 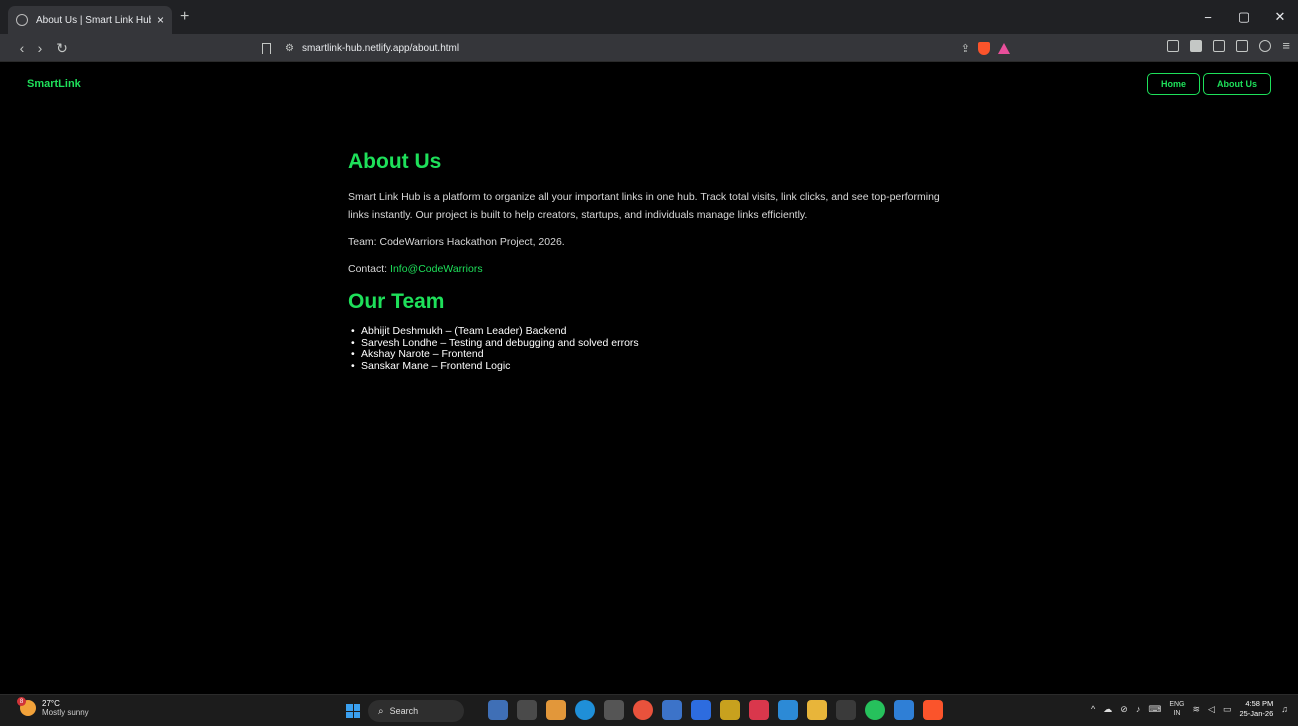 I want to click on weather-description: Mostly sunny, so click(x=65, y=712).